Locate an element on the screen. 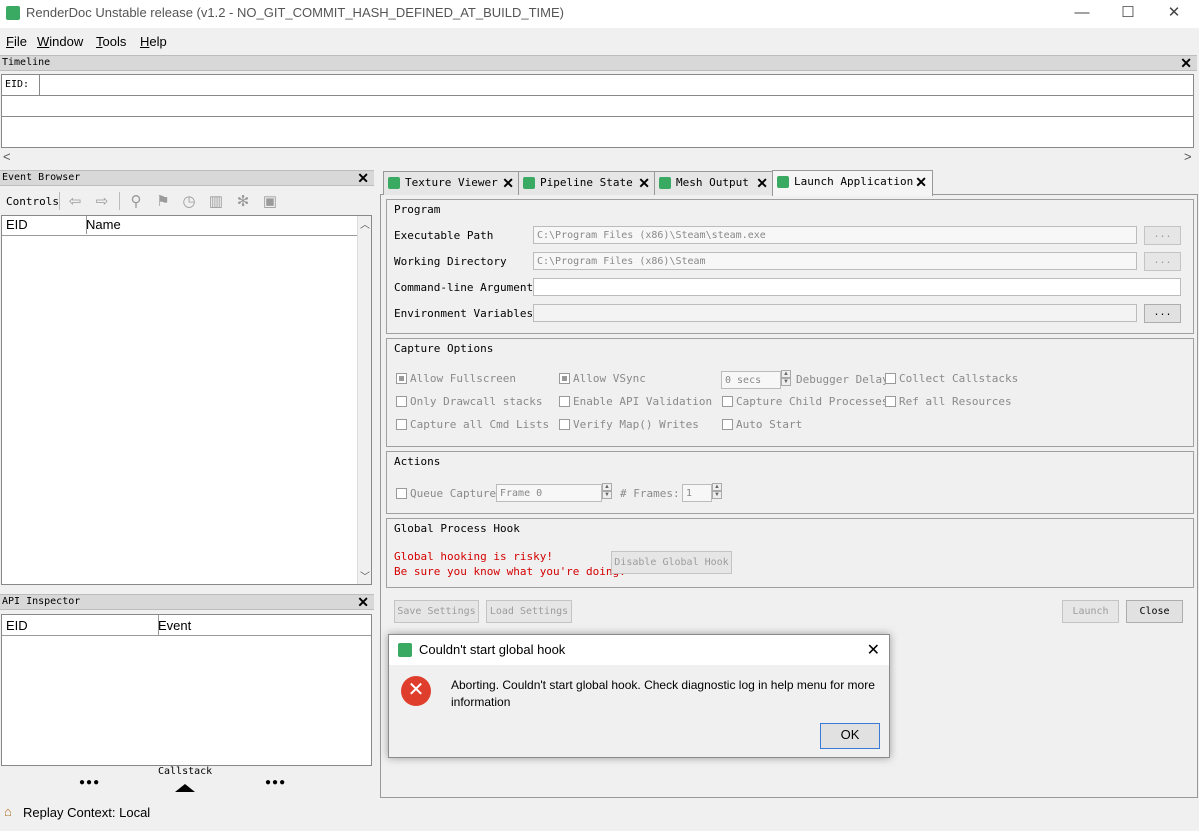 The height and width of the screenshot is (831, 1199). collect-callstacks-checkbox: Collect Callstacks is located at coordinates (951, 378).